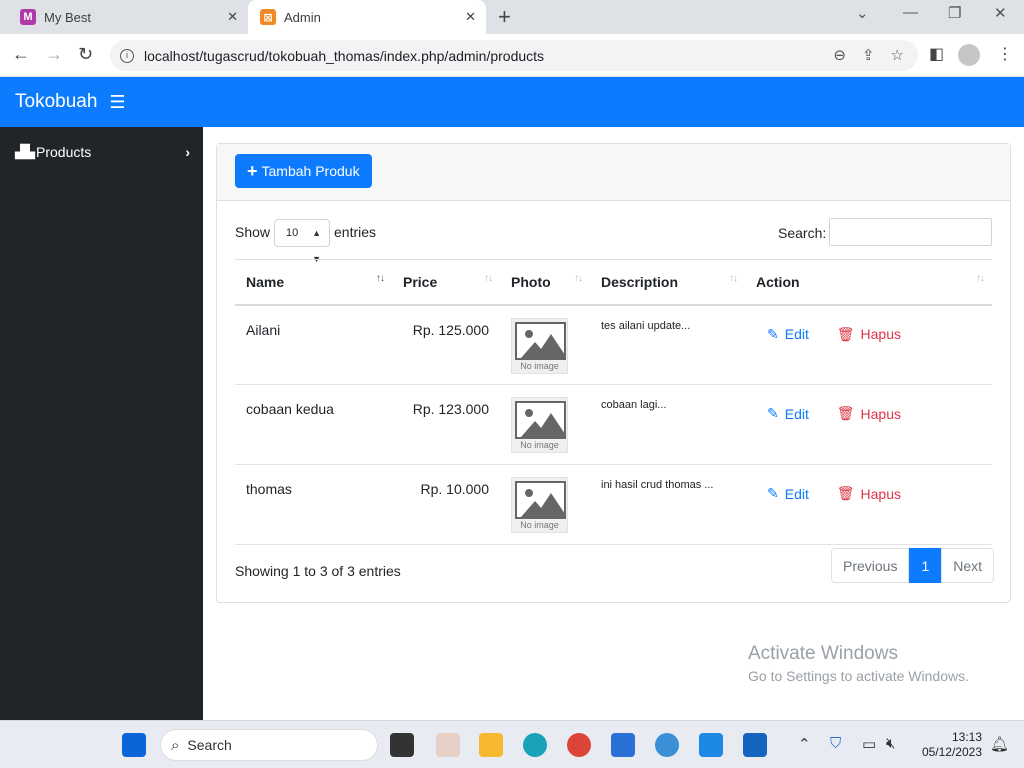 This screenshot has height=768, width=1024. What do you see at coordinates (868, 282) in the screenshot?
I see `column-header-action: Action ↑↓` at bounding box center [868, 282].